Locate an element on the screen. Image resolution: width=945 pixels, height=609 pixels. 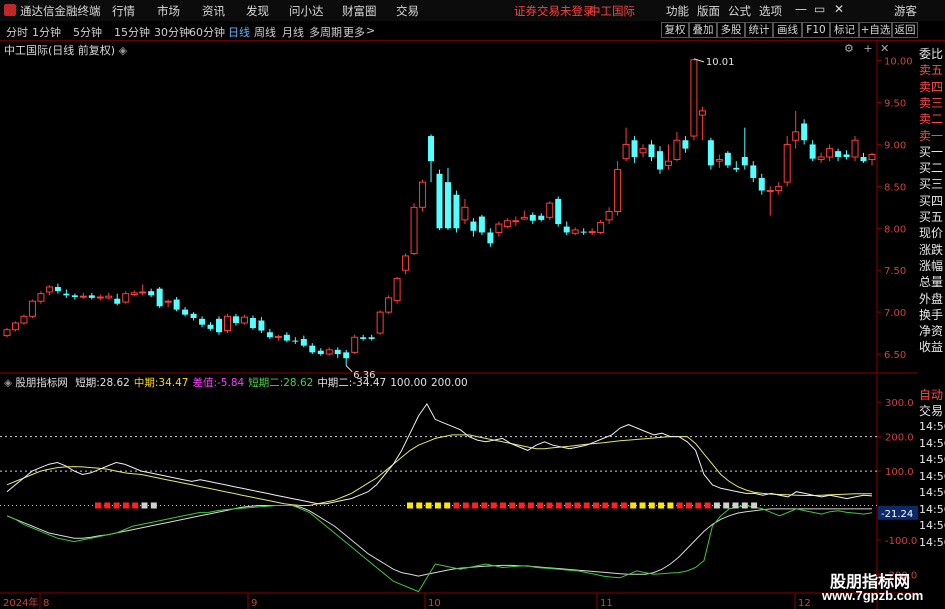
quote-field-label: 买五 is located at coordinates (931, 217).